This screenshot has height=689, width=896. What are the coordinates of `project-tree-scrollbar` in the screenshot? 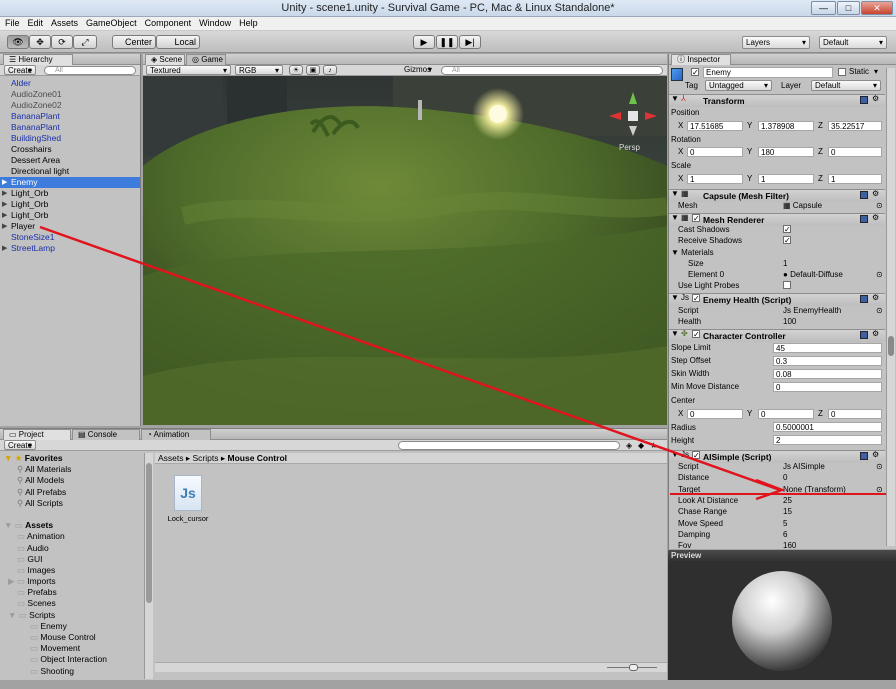 It's located at (148, 566).